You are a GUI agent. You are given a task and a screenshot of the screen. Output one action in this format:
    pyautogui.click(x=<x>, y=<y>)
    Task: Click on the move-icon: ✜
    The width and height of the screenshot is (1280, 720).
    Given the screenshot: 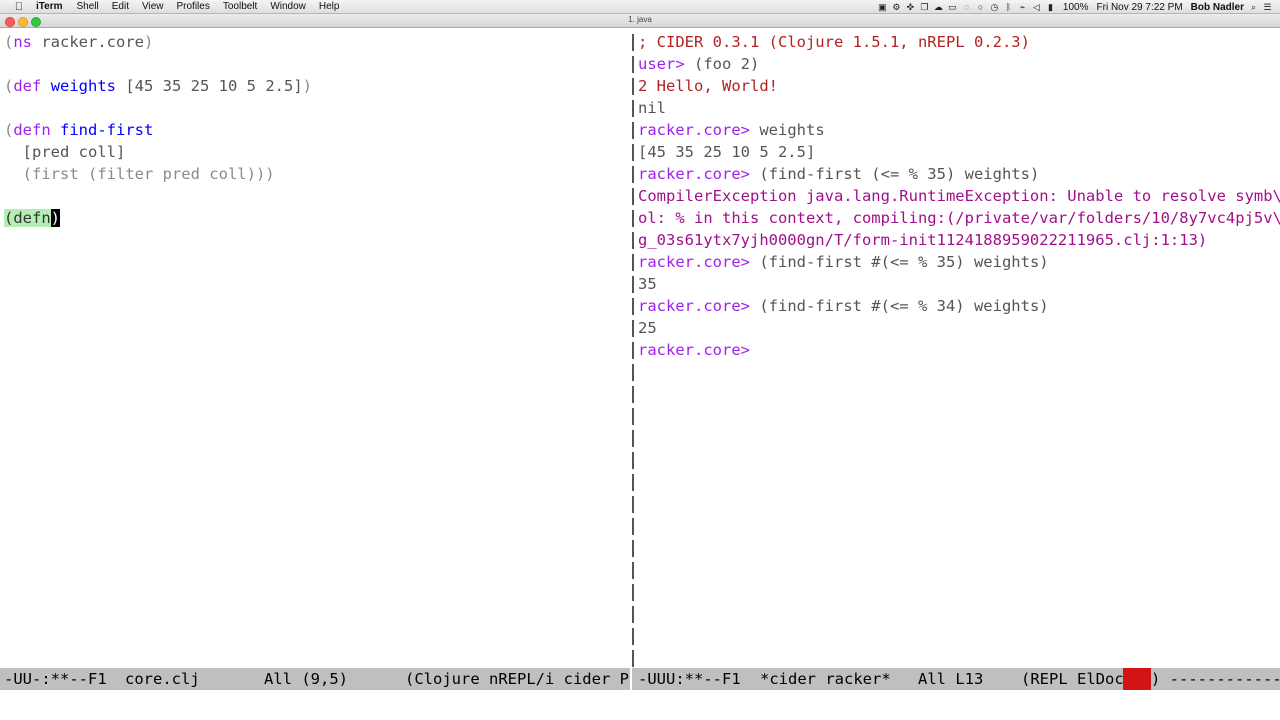 What is the action you would take?
    pyautogui.click(x=910, y=7)
    